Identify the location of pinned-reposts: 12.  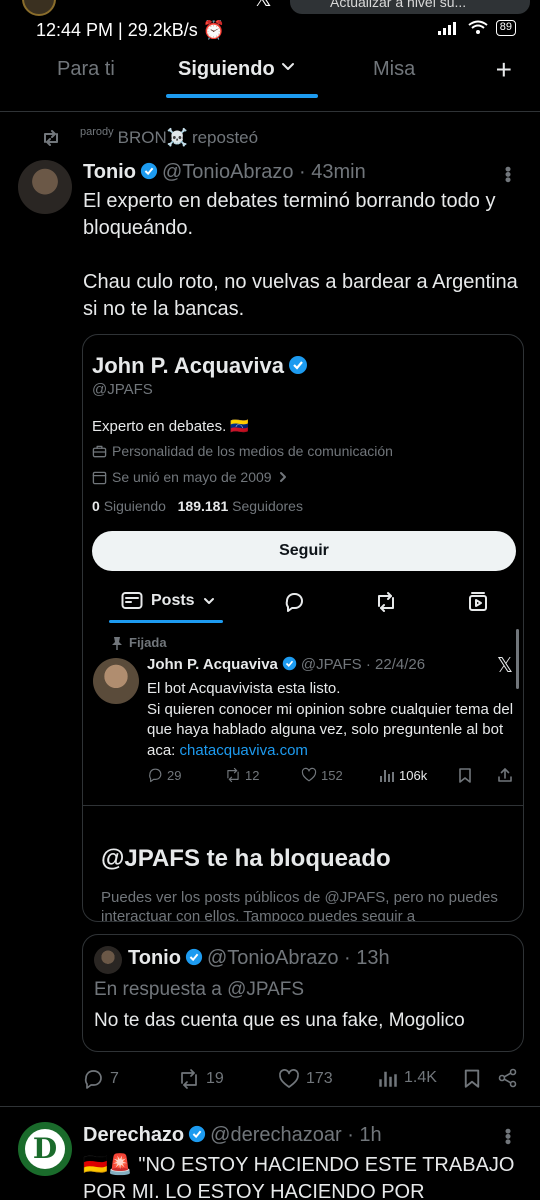
(242, 775).